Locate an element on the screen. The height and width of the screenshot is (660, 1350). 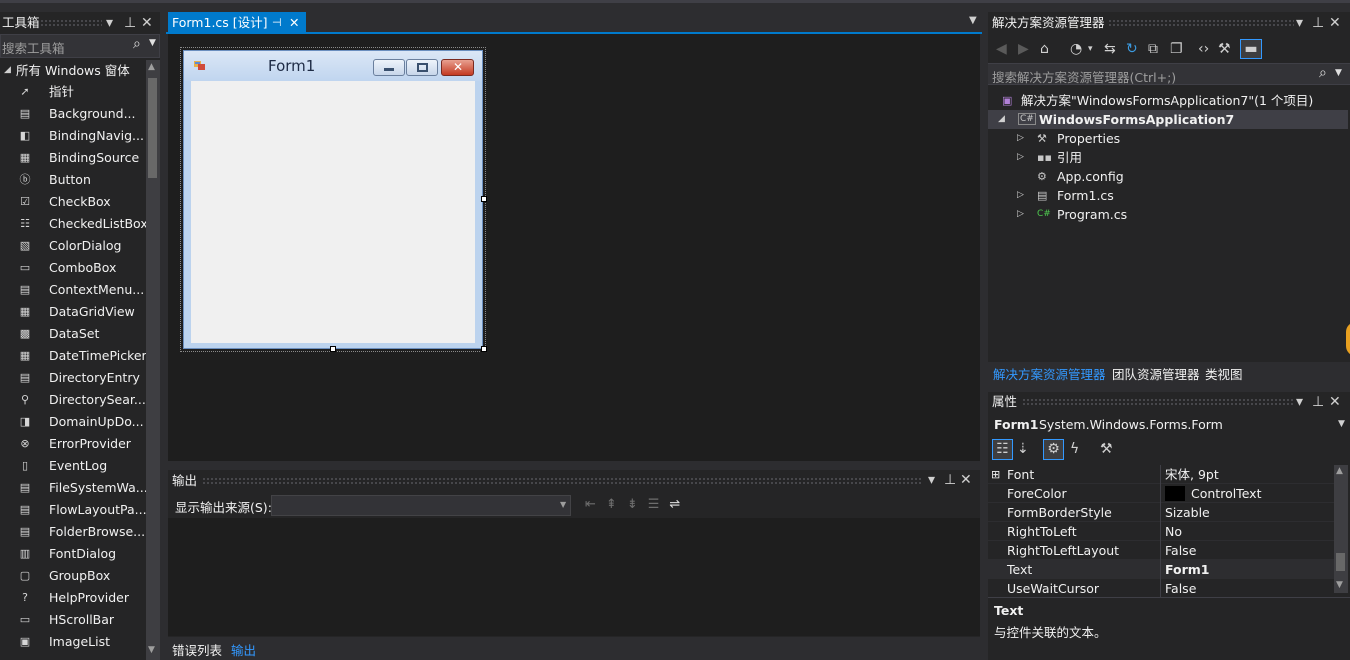
forward-icon: ▶ is located at coordinates (1023, 49).